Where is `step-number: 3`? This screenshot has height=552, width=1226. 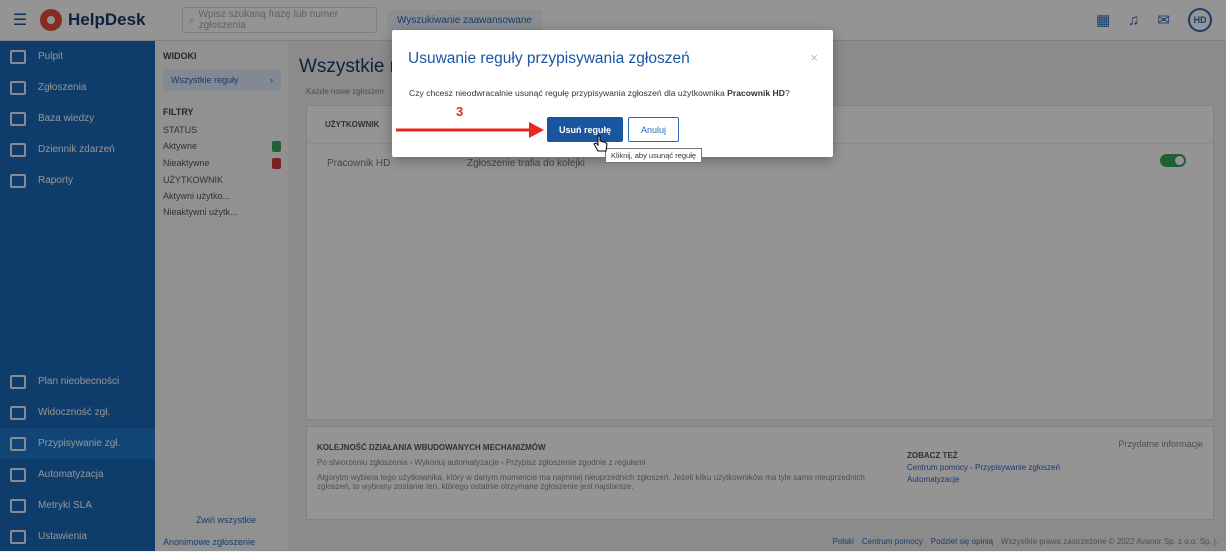
step-number: 3 is located at coordinates (460, 111).